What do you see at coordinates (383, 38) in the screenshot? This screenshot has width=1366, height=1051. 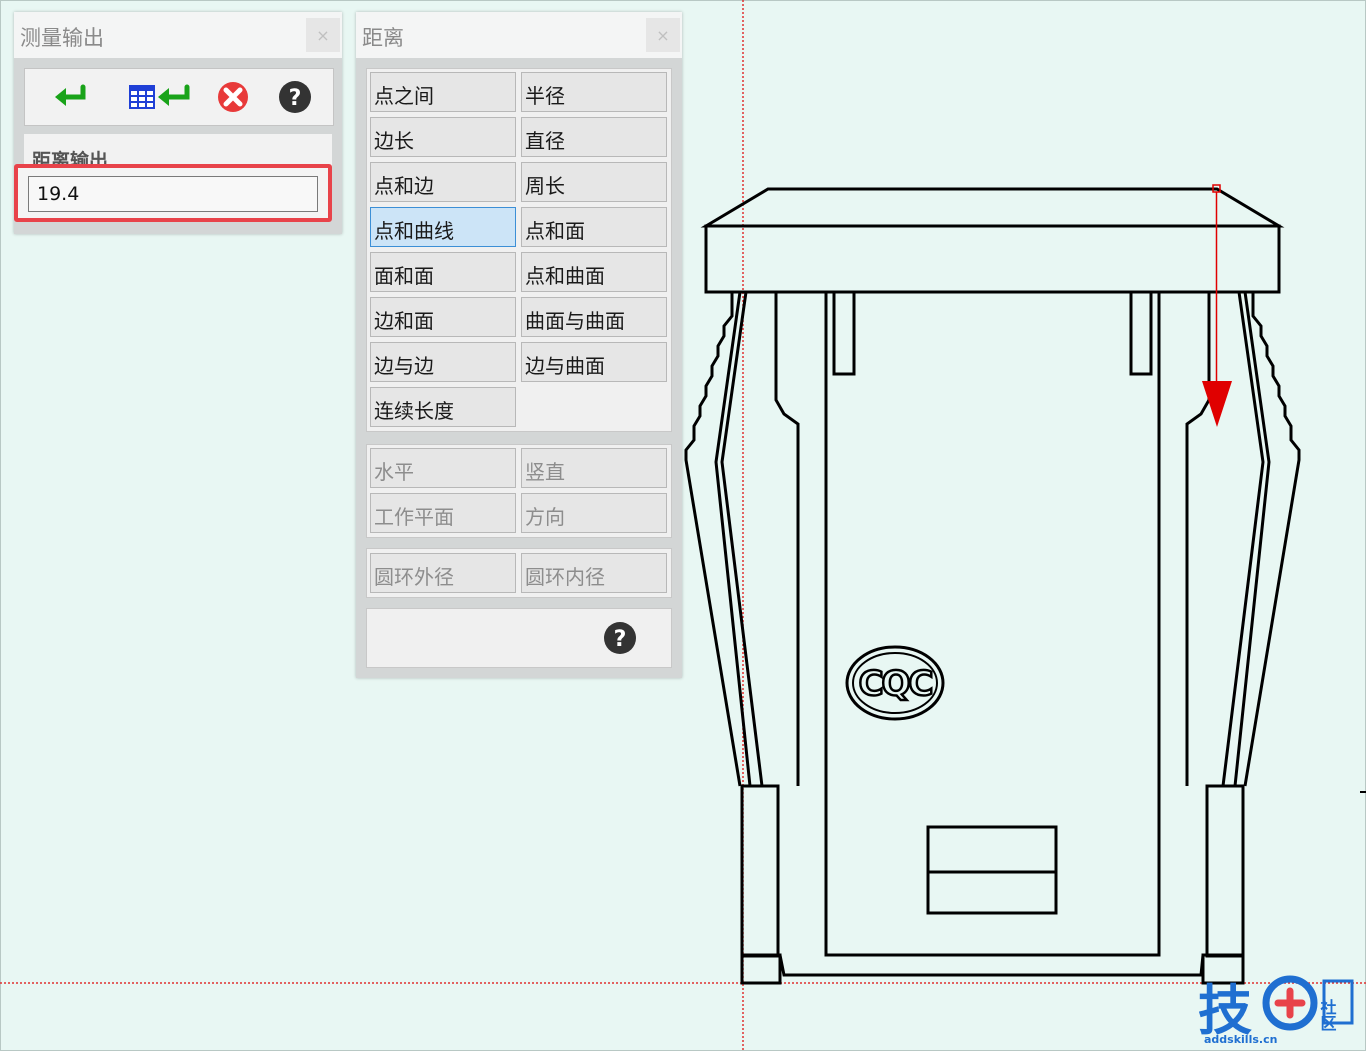 I see `distance-title: 距离` at bounding box center [383, 38].